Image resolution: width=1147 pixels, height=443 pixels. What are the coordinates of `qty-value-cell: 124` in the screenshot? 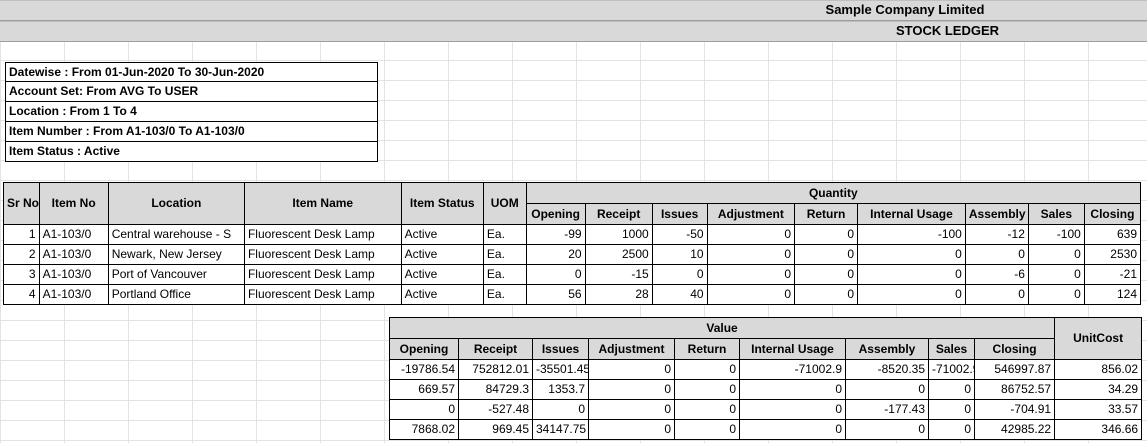 It's located at (1112, 294).